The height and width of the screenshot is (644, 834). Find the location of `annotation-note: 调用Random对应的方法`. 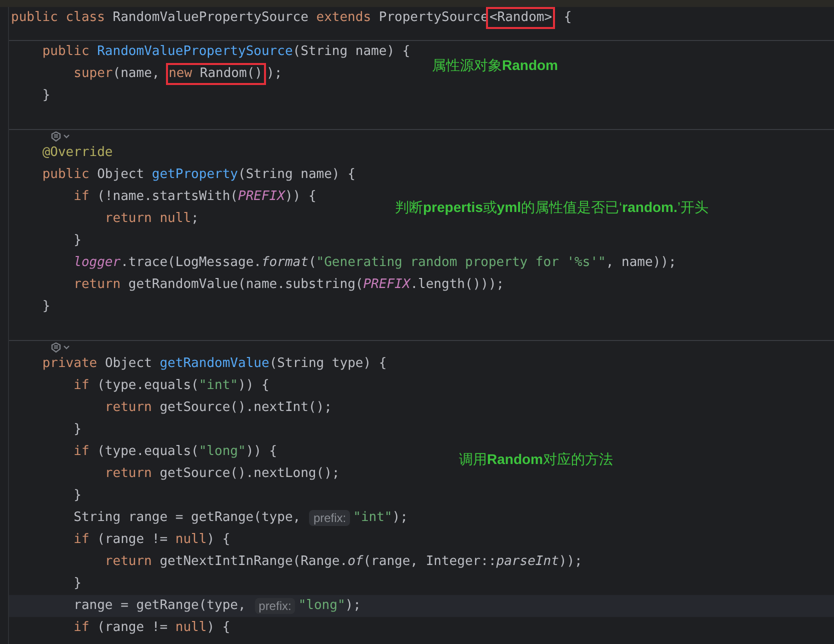

annotation-note: 调用Random对应的方法 is located at coordinates (536, 459).